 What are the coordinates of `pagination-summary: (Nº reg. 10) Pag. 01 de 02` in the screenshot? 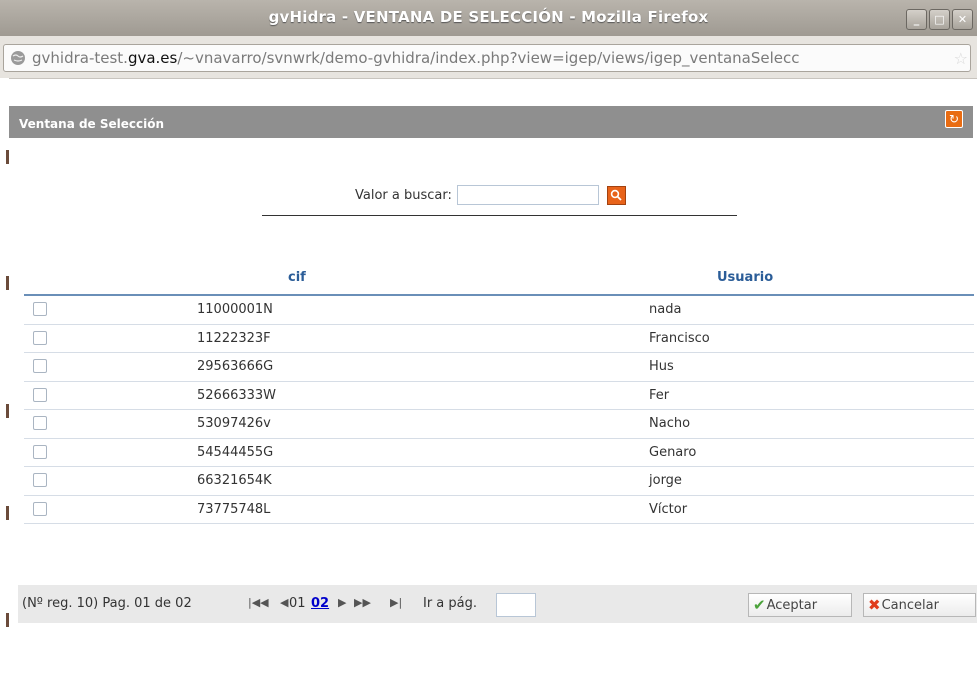 It's located at (107, 603).